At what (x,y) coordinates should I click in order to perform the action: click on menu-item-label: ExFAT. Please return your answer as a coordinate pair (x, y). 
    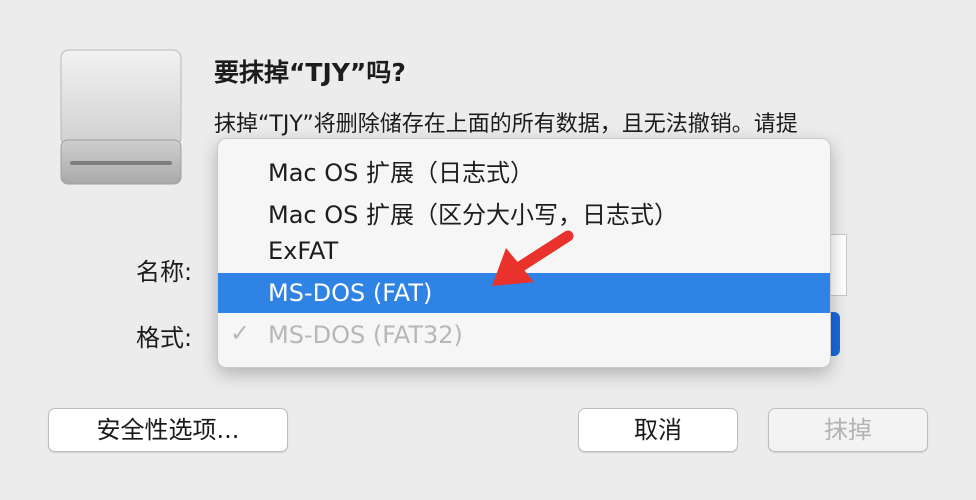
    Looking at the image, I should click on (303, 251).